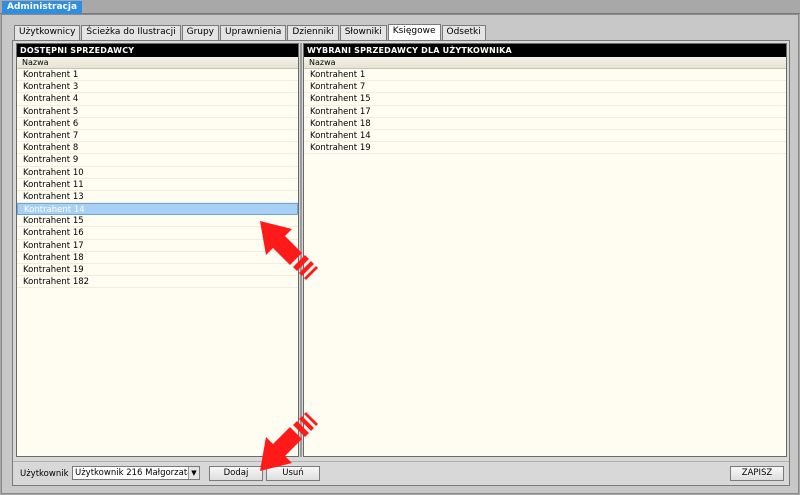  What do you see at coordinates (289, 250) in the screenshot?
I see `annotation-arrow-up-icon` at bounding box center [289, 250].